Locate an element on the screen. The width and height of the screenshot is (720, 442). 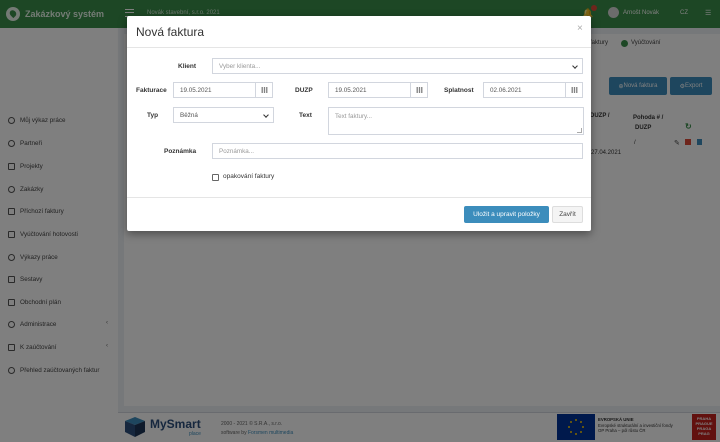
duzp-input: 19.05.2021 is located at coordinates (369, 90).